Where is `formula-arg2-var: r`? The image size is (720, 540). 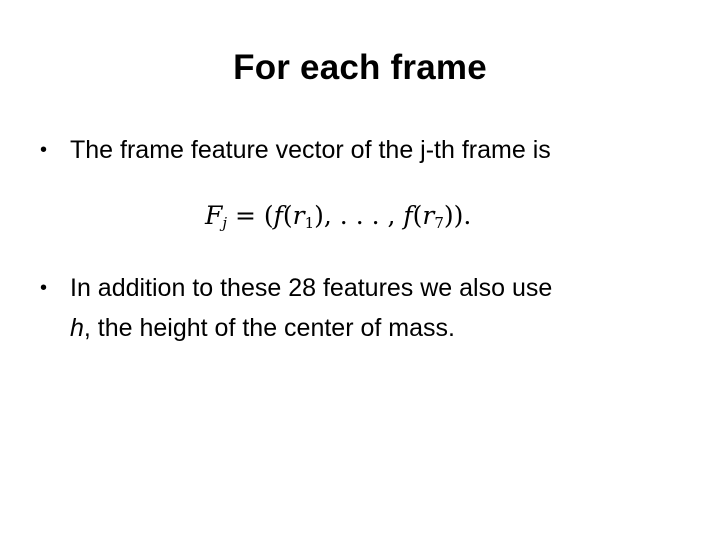
formula-arg2-var: r is located at coordinates (428, 215).